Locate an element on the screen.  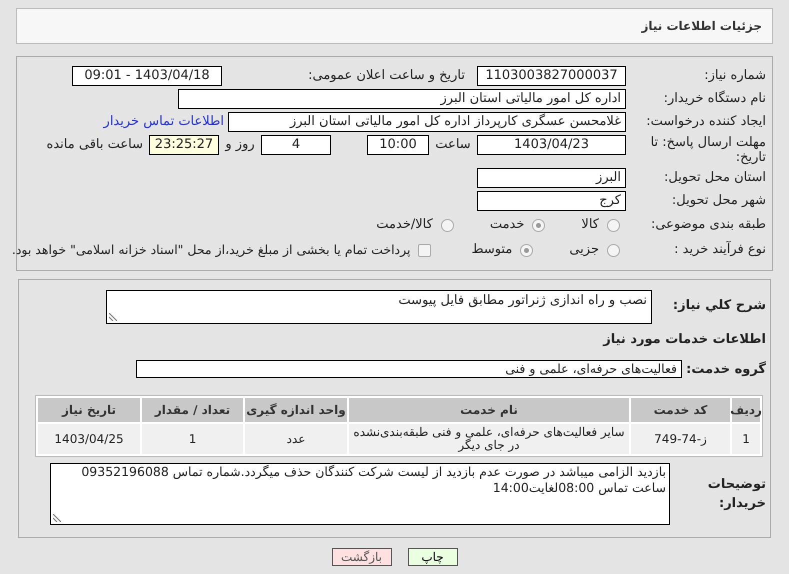
remaining-label: ساعت باقی مانده is located at coordinates (94, 145).